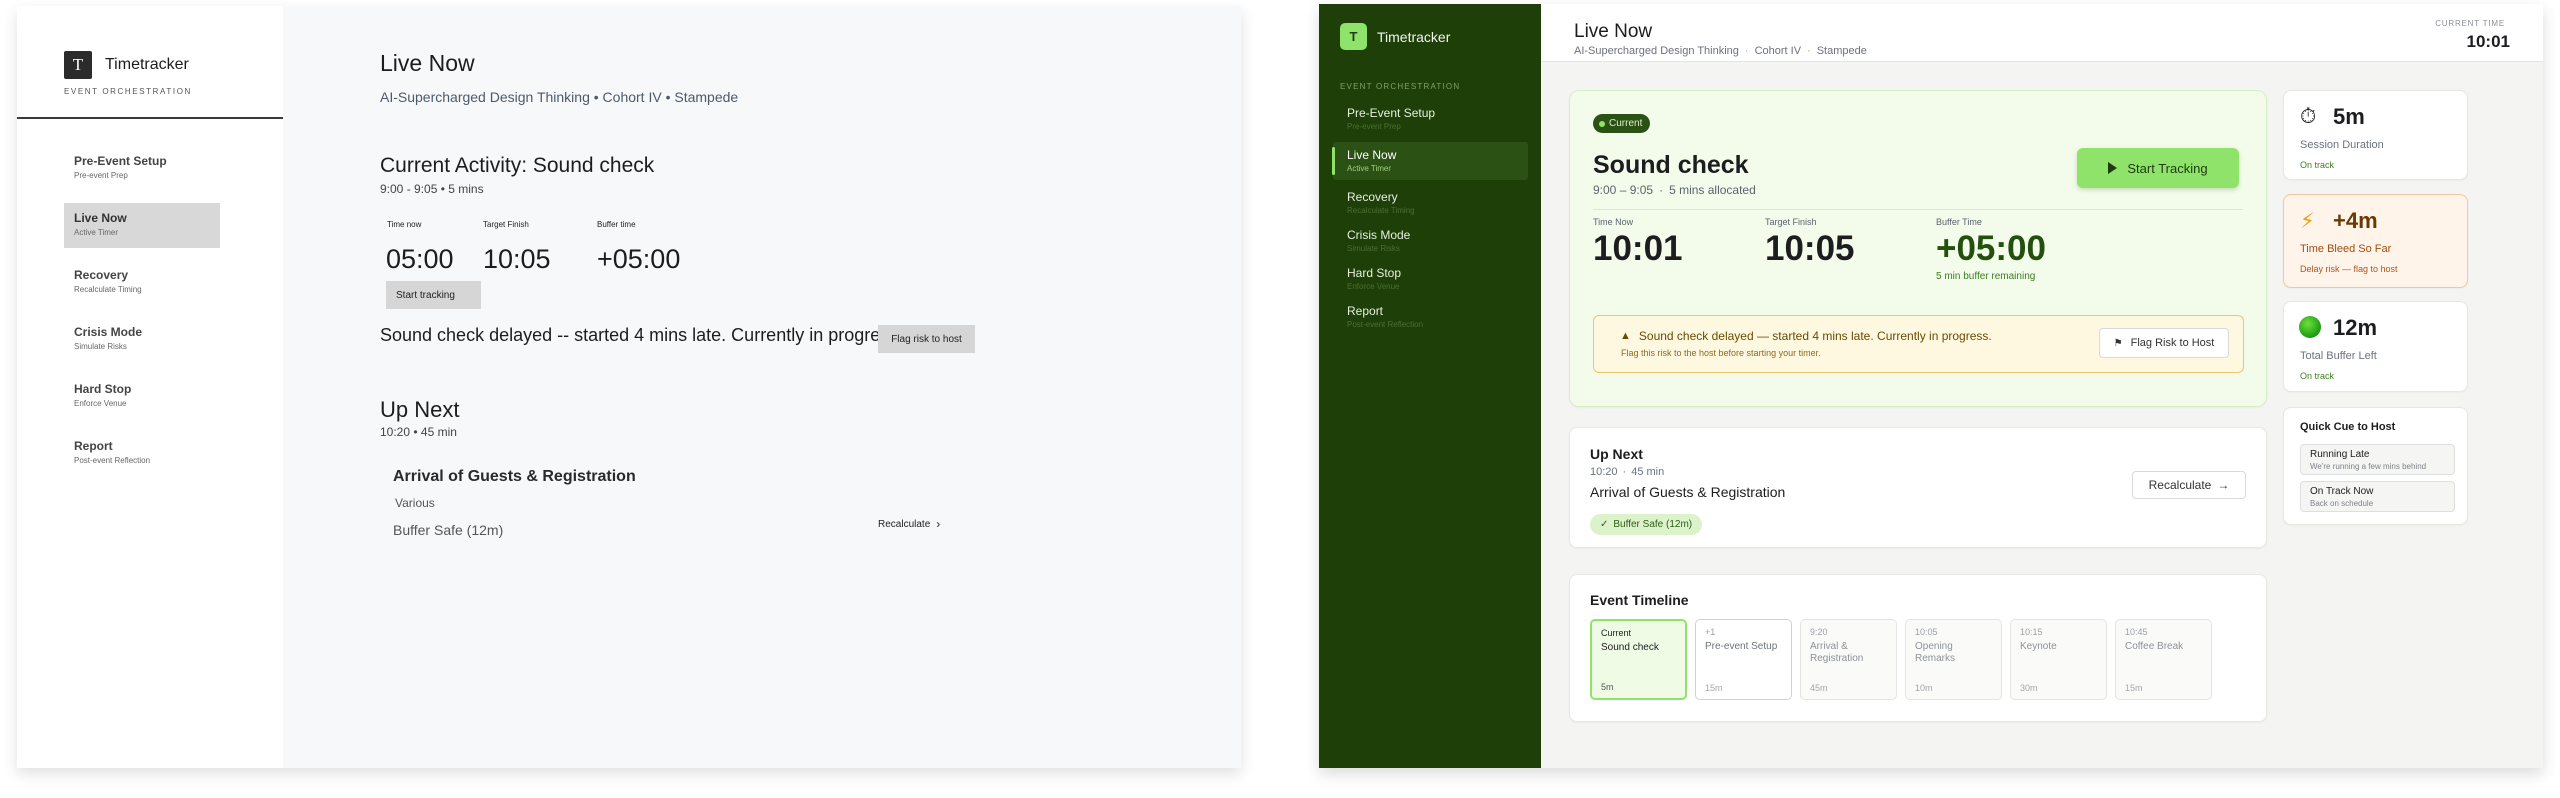 Image resolution: width=2560 pixels, height=798 pixels. I want to click on timeline-duration: 30m, so click(2029, 688).